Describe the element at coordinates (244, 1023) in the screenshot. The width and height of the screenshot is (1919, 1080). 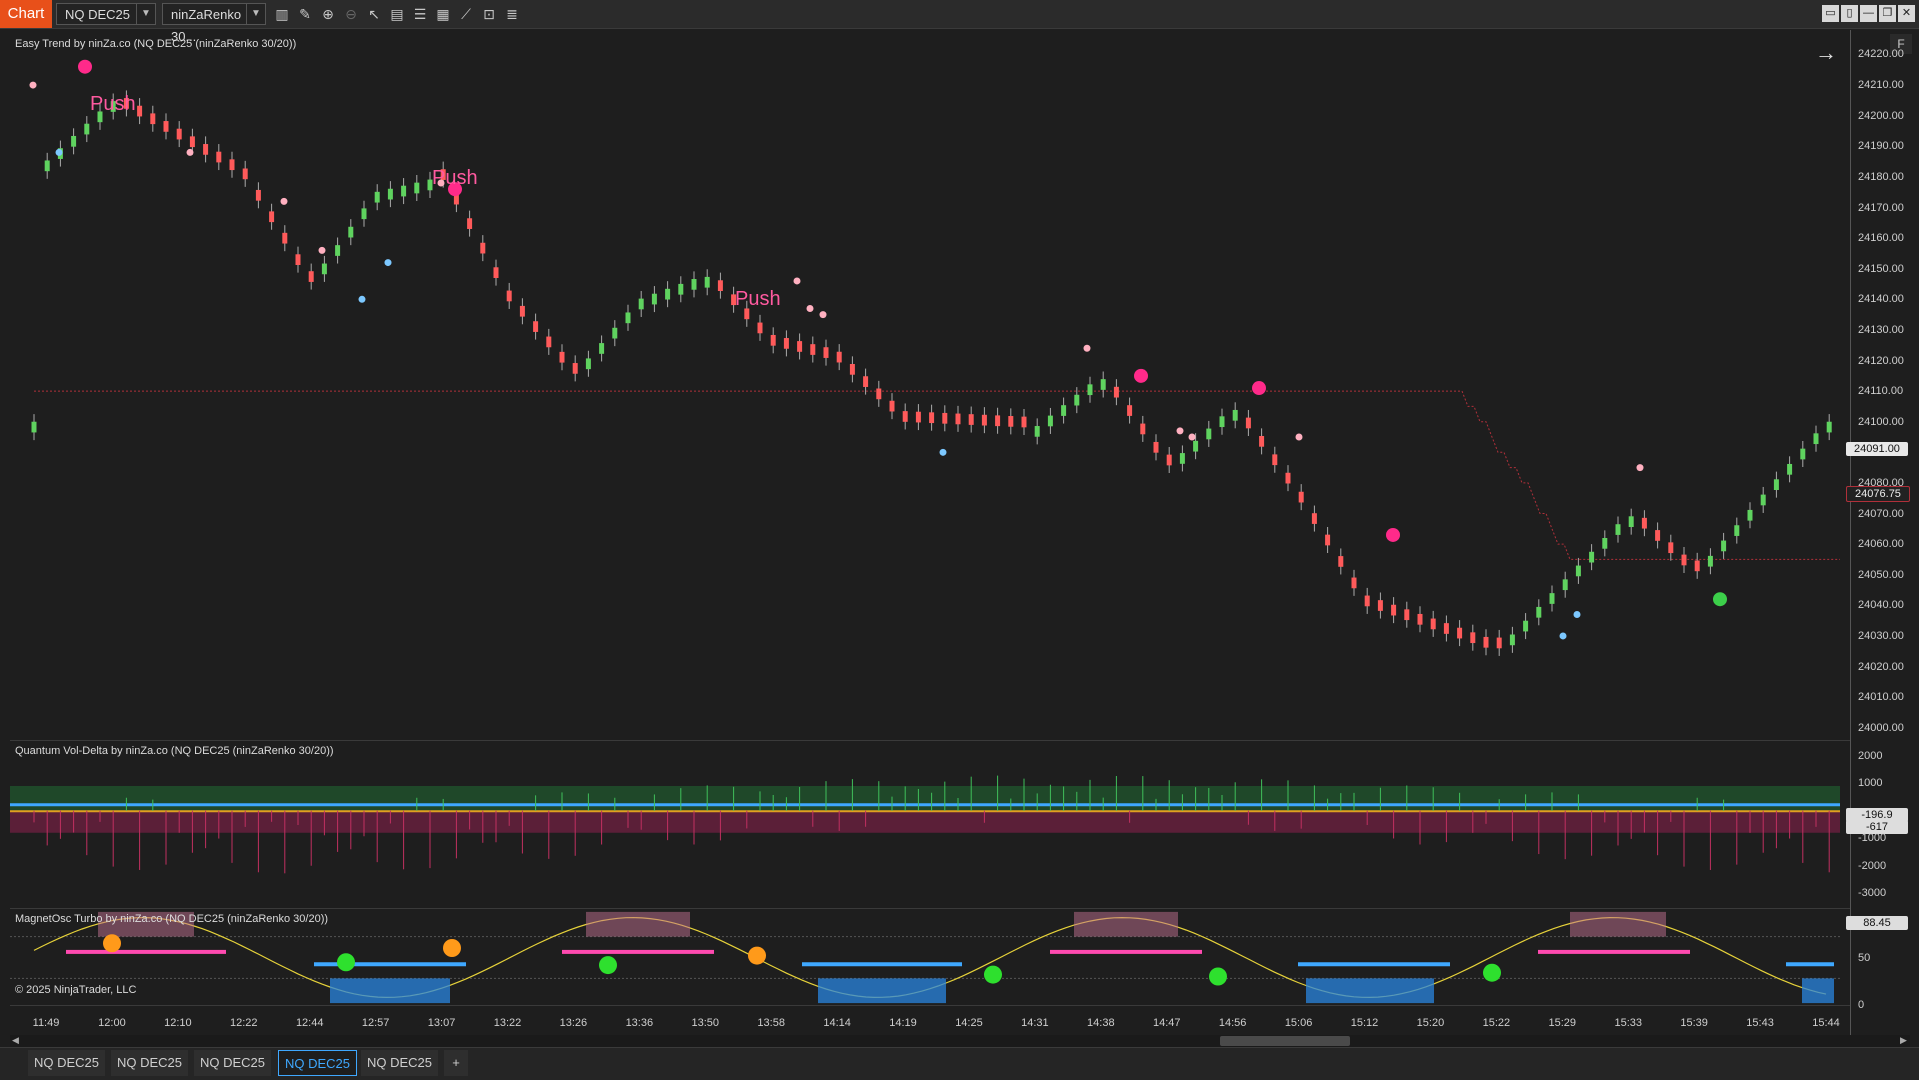
I see `time-tick-label: 12:22` at that location.